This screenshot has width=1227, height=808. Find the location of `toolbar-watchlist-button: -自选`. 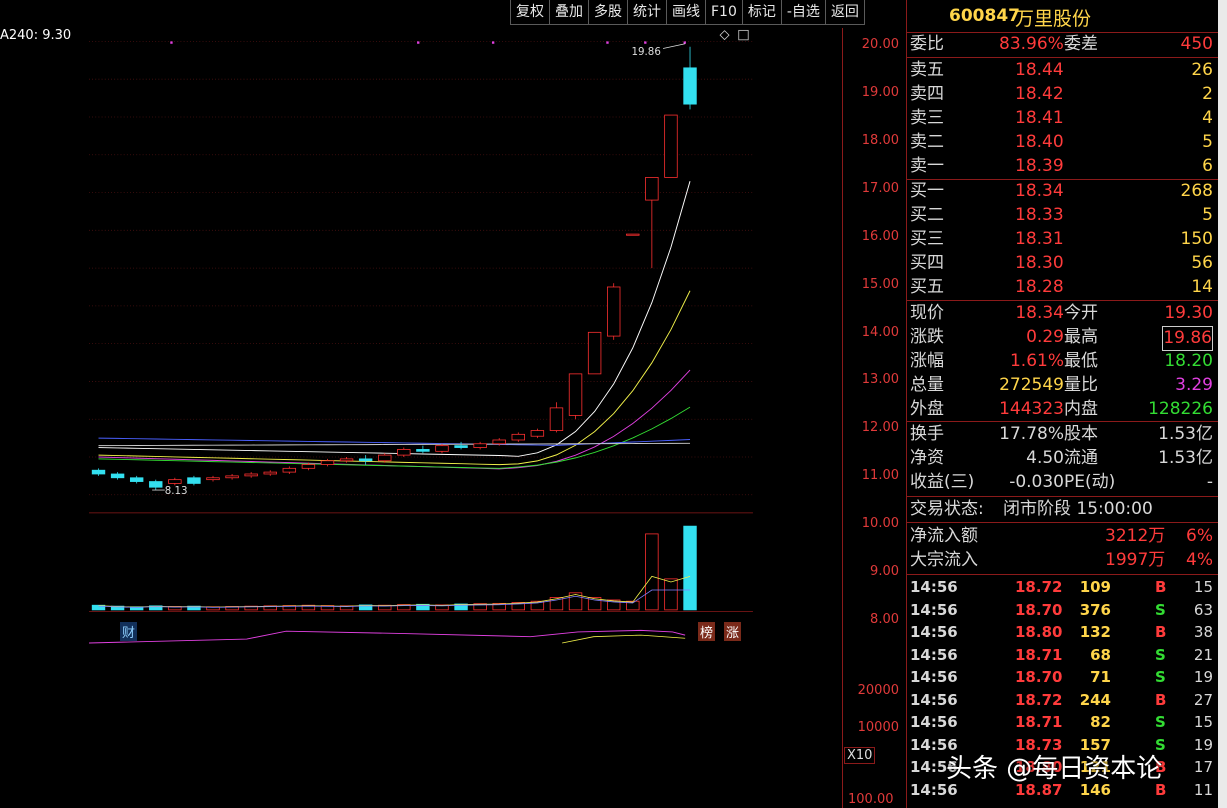

toolbar-watchlist-button: -自选 is located at coordinates (803, 12).